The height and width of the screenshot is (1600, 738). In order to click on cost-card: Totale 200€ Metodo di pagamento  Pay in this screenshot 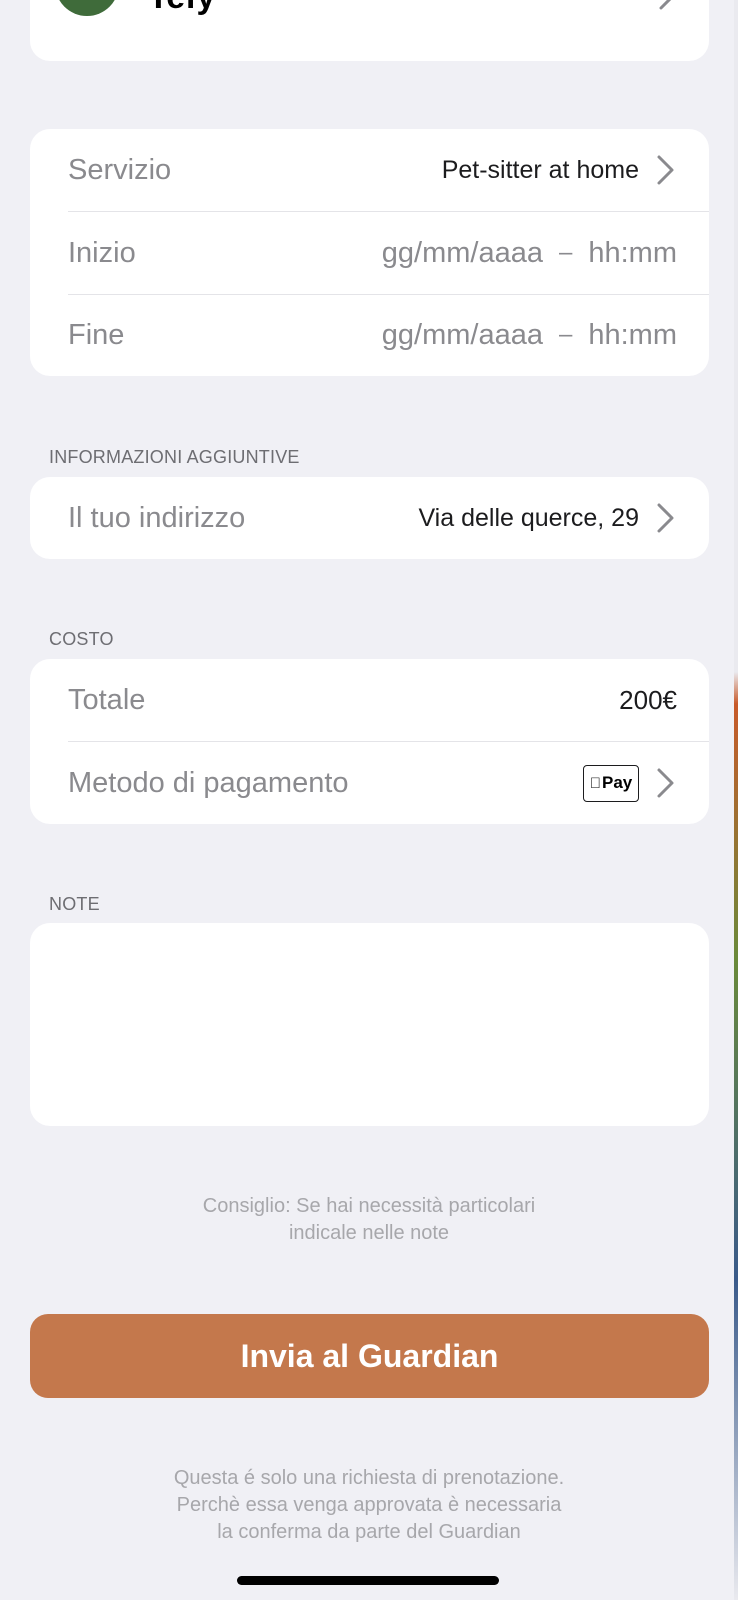, I will do `click(369, 741)`.